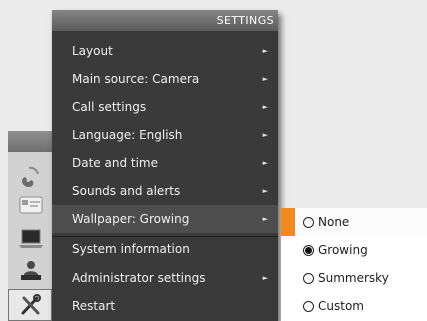 The height and width of the screenshot is (321, 427). What do you see at coordinates (308, 250) in the screenshot?
I see `radio-checked-icon` at bounding box center [308, 250].